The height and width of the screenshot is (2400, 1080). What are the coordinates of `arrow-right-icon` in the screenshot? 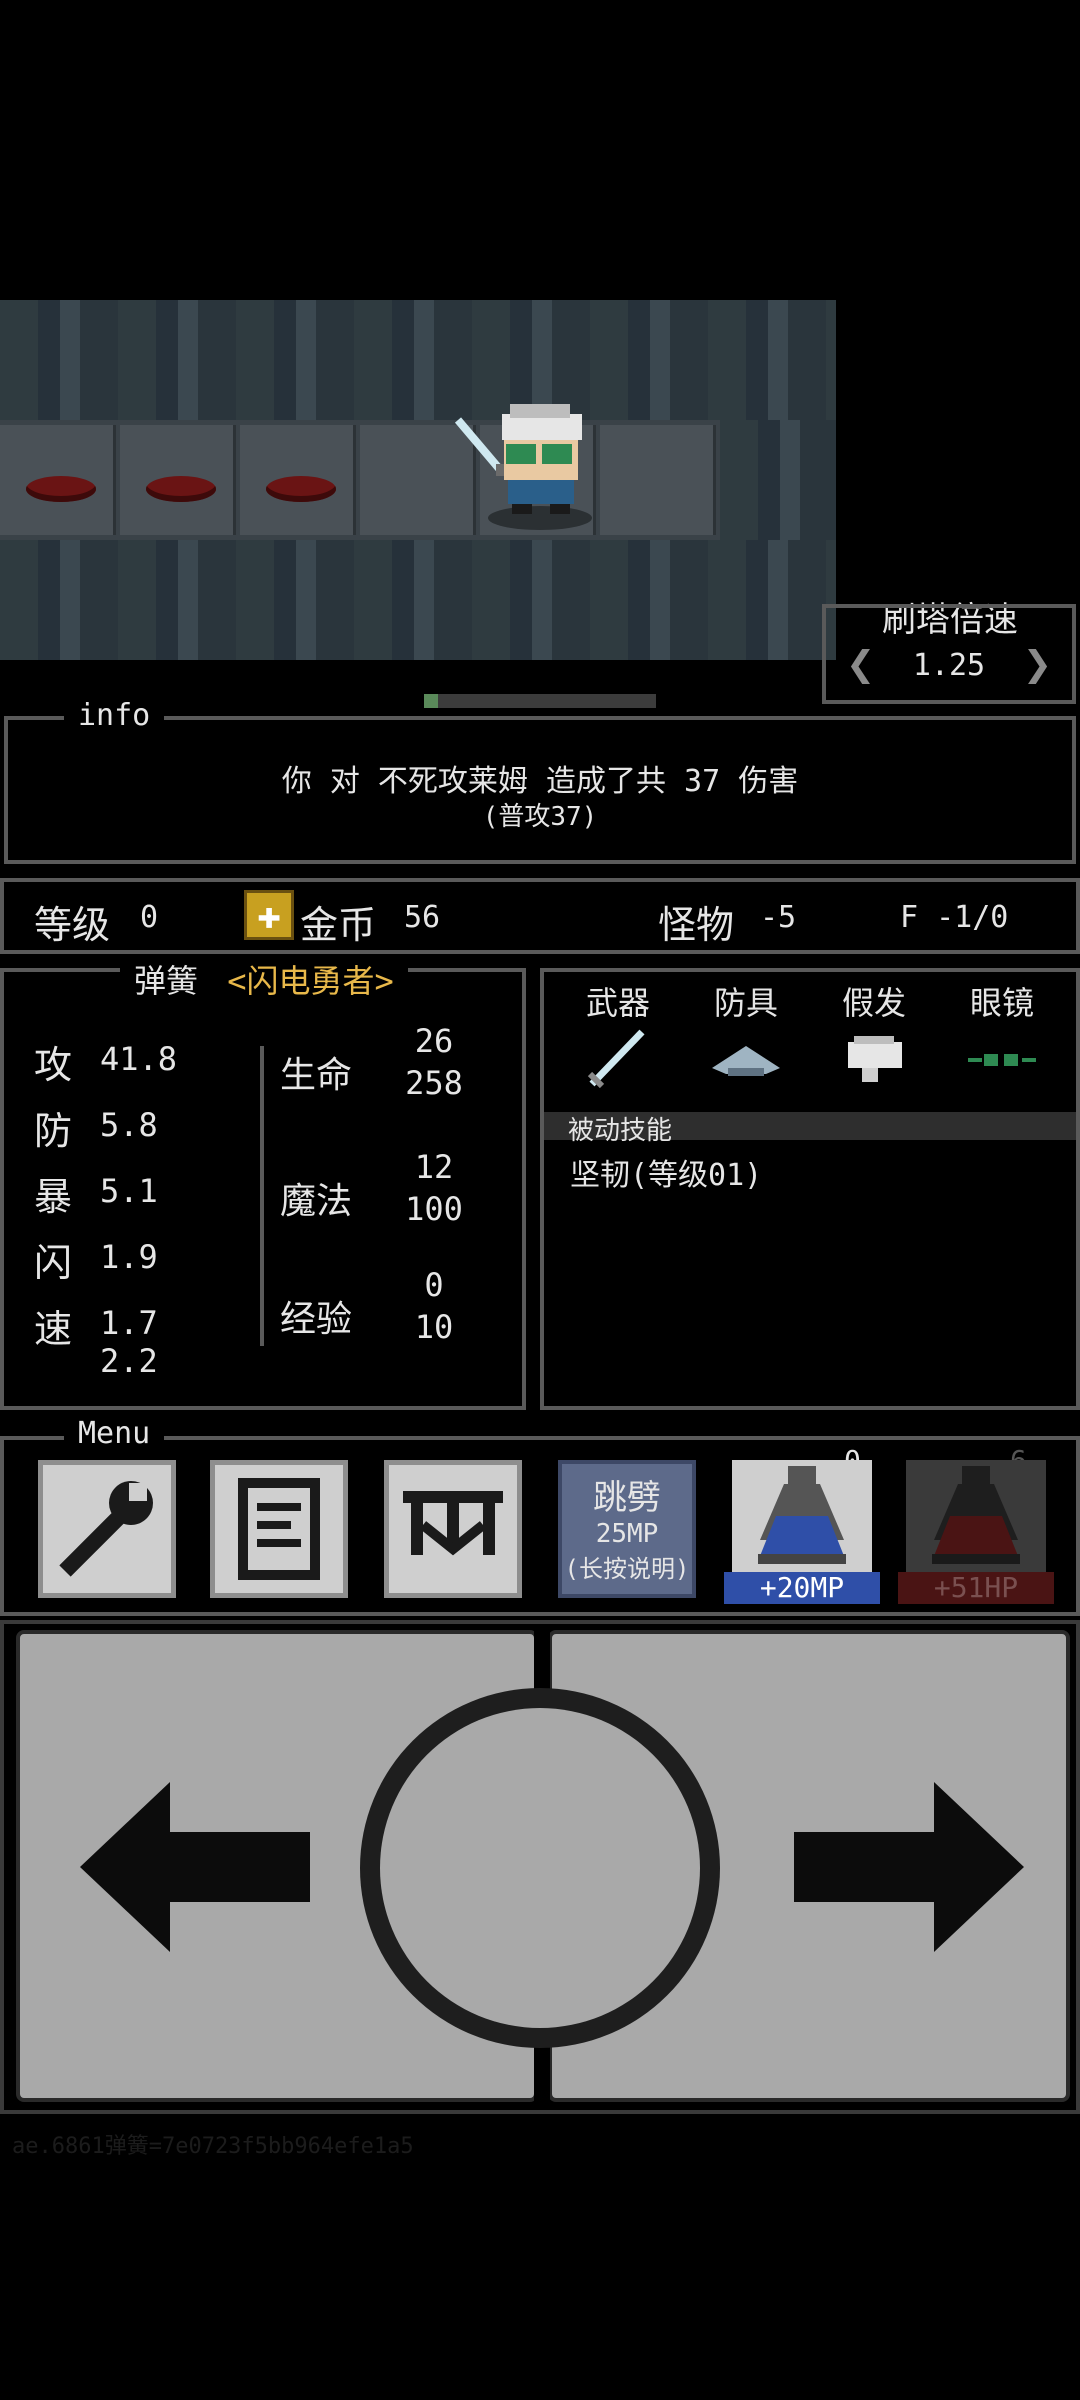 It's located at (909, 1867).